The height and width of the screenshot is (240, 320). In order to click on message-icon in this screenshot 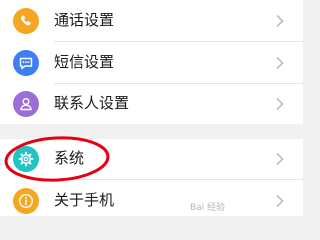, I will do `click(26, 63)`.